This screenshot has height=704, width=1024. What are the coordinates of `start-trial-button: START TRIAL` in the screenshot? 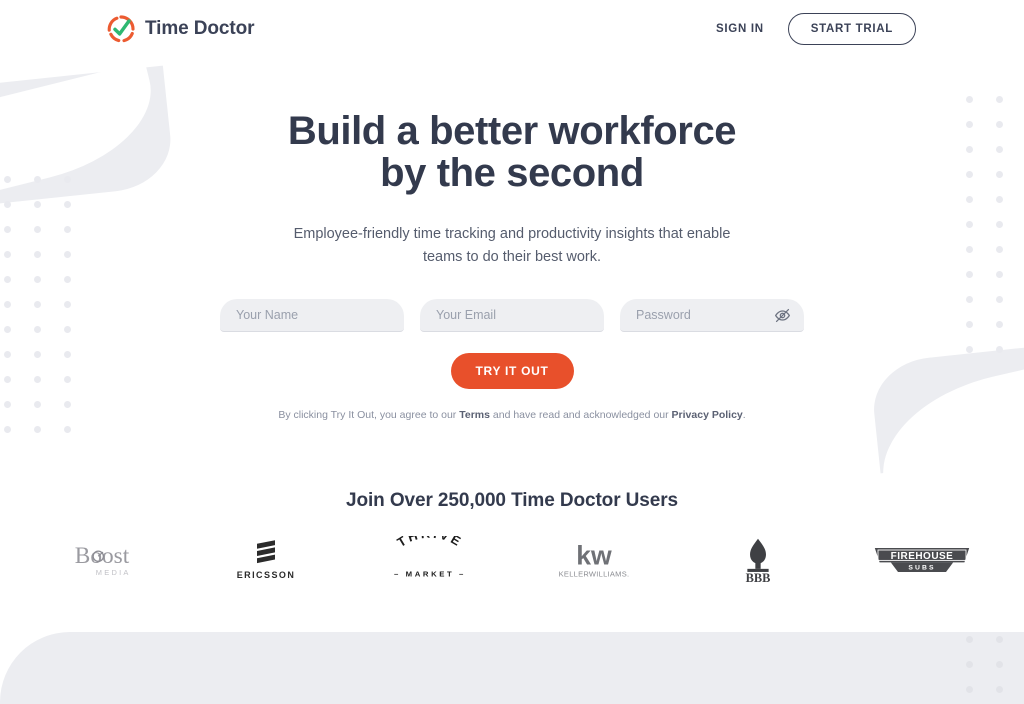 It's located at (851, 29).